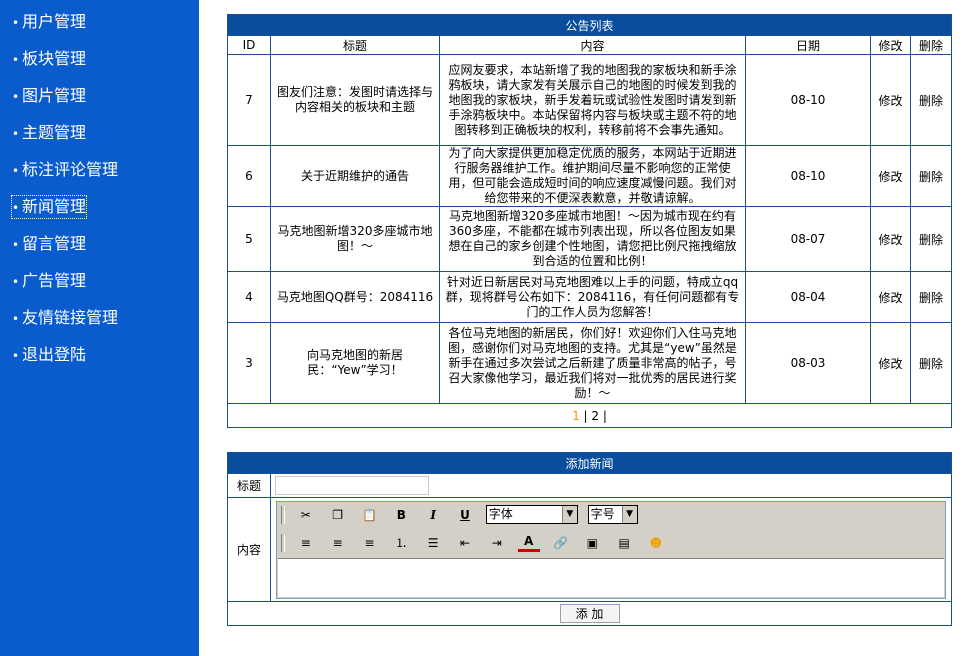  What do you see at coordinates (352, 485) in the screenshot?
I see `title-input` at bounding box center [352, 485].